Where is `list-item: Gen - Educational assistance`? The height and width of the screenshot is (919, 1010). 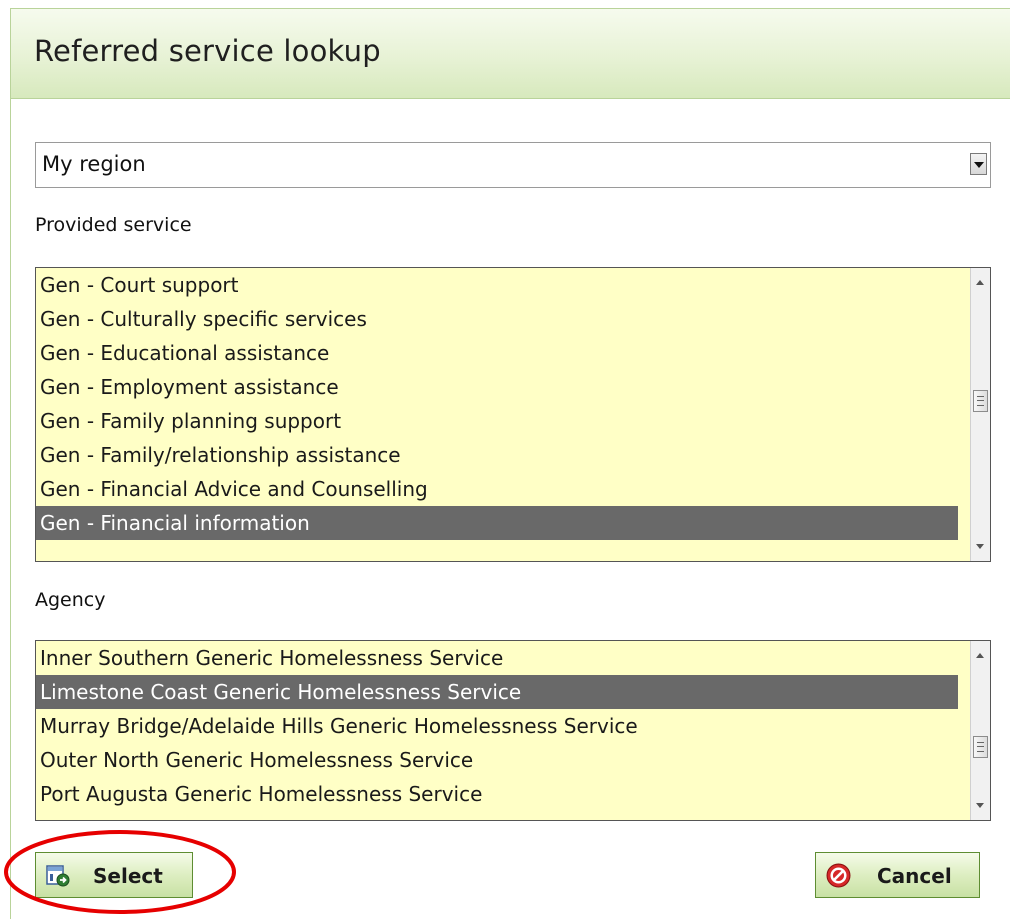
list-item: Gen - Educational assistance is located at coordinates (497, 353).